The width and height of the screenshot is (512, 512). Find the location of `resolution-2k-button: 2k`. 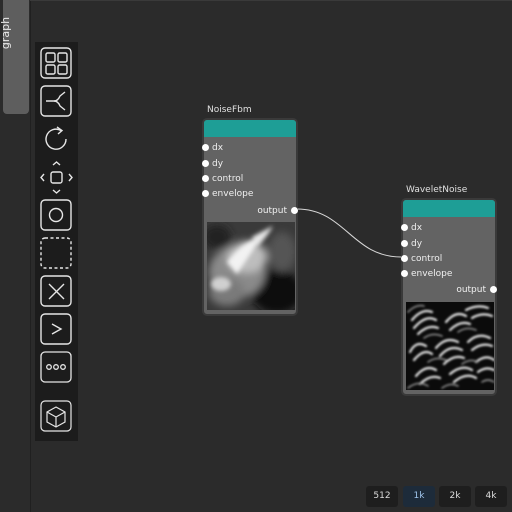

resolution-2k-button: 2k is located at coordinates (455, 496).